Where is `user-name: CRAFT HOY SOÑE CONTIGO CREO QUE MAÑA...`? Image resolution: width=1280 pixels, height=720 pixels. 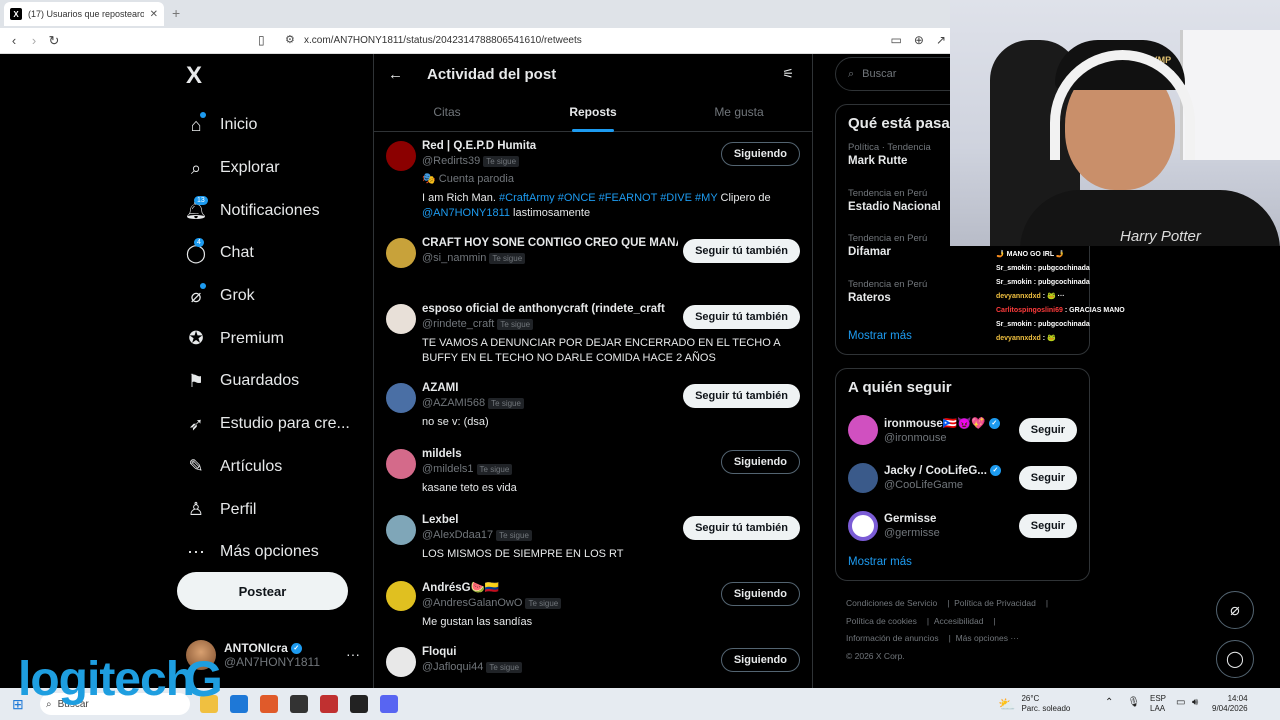 user-name: CRAFT HOY SOÑE CONTIGO CREO QUE MAÑA... is located at coordinates (550, 243).